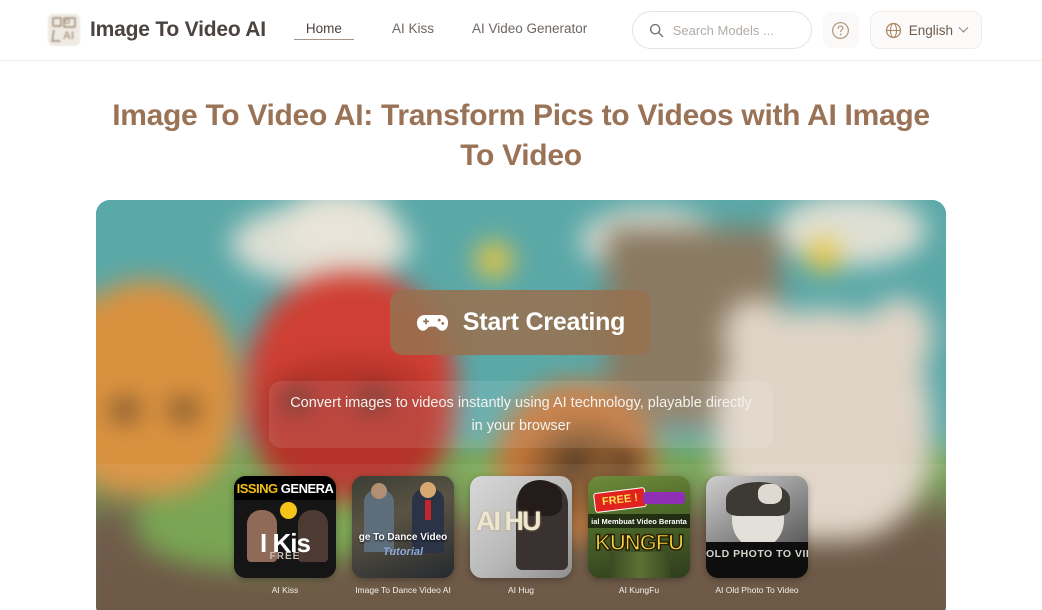 This screenshot has width=1042, height=610. What do you see at coordinates (733, 30) in the screenshot?
I see `search-input` at bounding box center [733, 30].